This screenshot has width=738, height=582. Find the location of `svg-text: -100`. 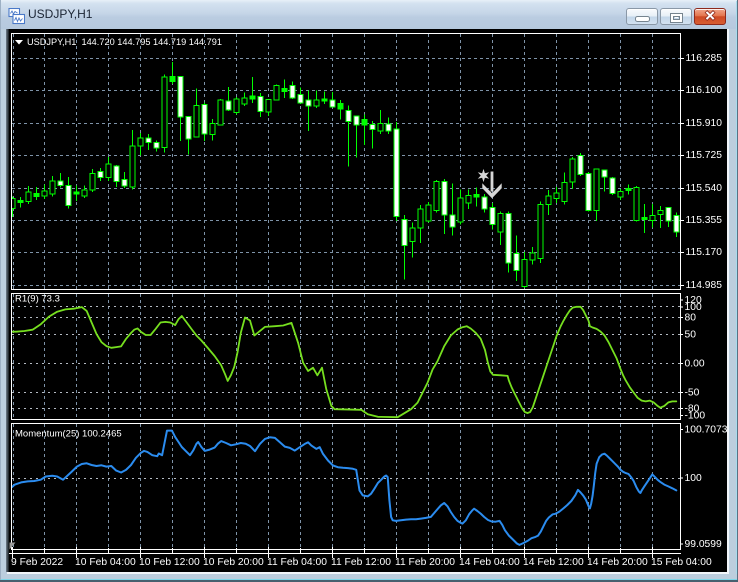

svg-text: -100 is located at coordinates (695, 416).